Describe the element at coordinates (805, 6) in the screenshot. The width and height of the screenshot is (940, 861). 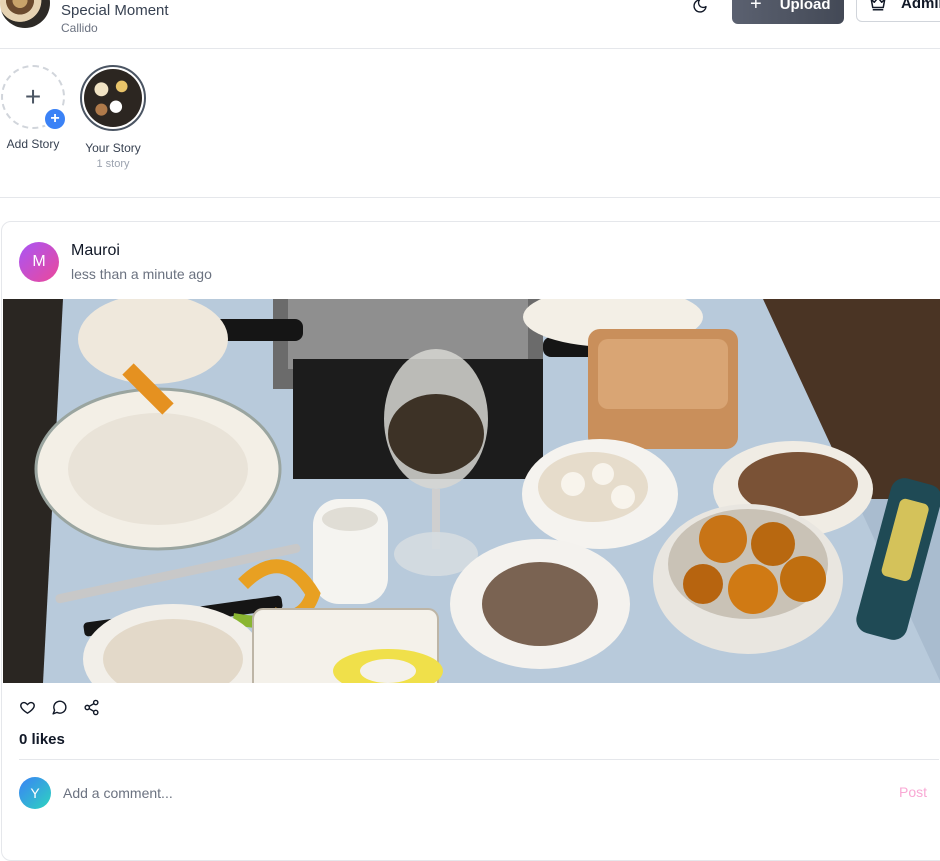
I see `upload-label: Upload` at that location.